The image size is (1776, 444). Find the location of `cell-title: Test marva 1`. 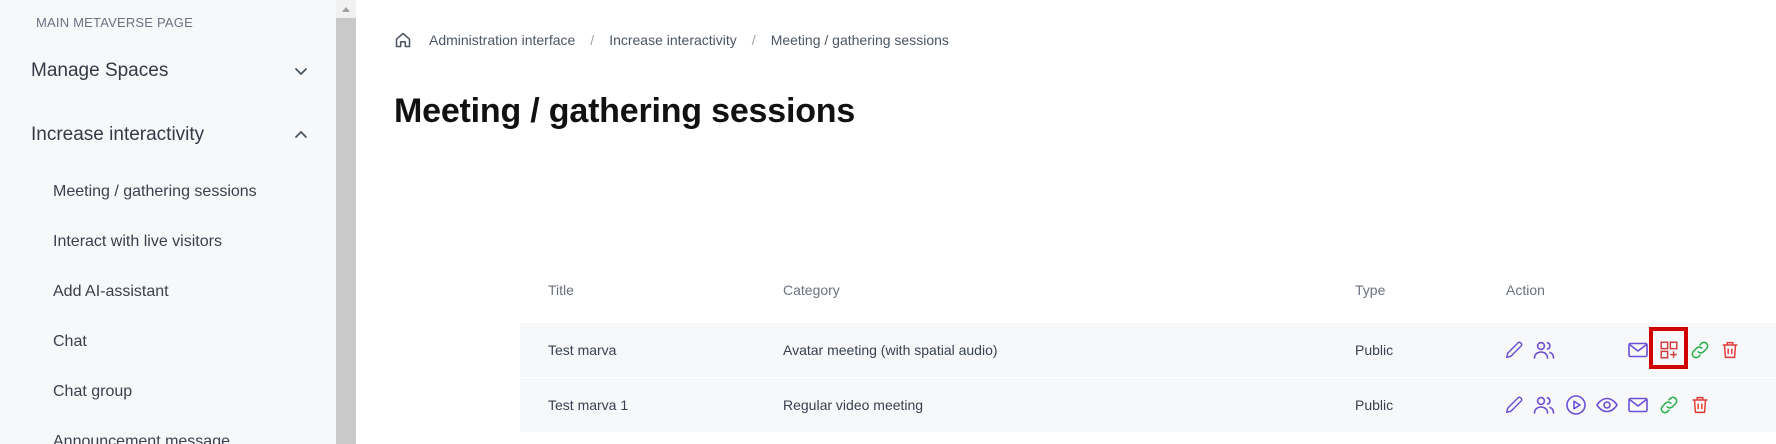

cell-title: Test marva 1 is located at coordinates (588, 405).